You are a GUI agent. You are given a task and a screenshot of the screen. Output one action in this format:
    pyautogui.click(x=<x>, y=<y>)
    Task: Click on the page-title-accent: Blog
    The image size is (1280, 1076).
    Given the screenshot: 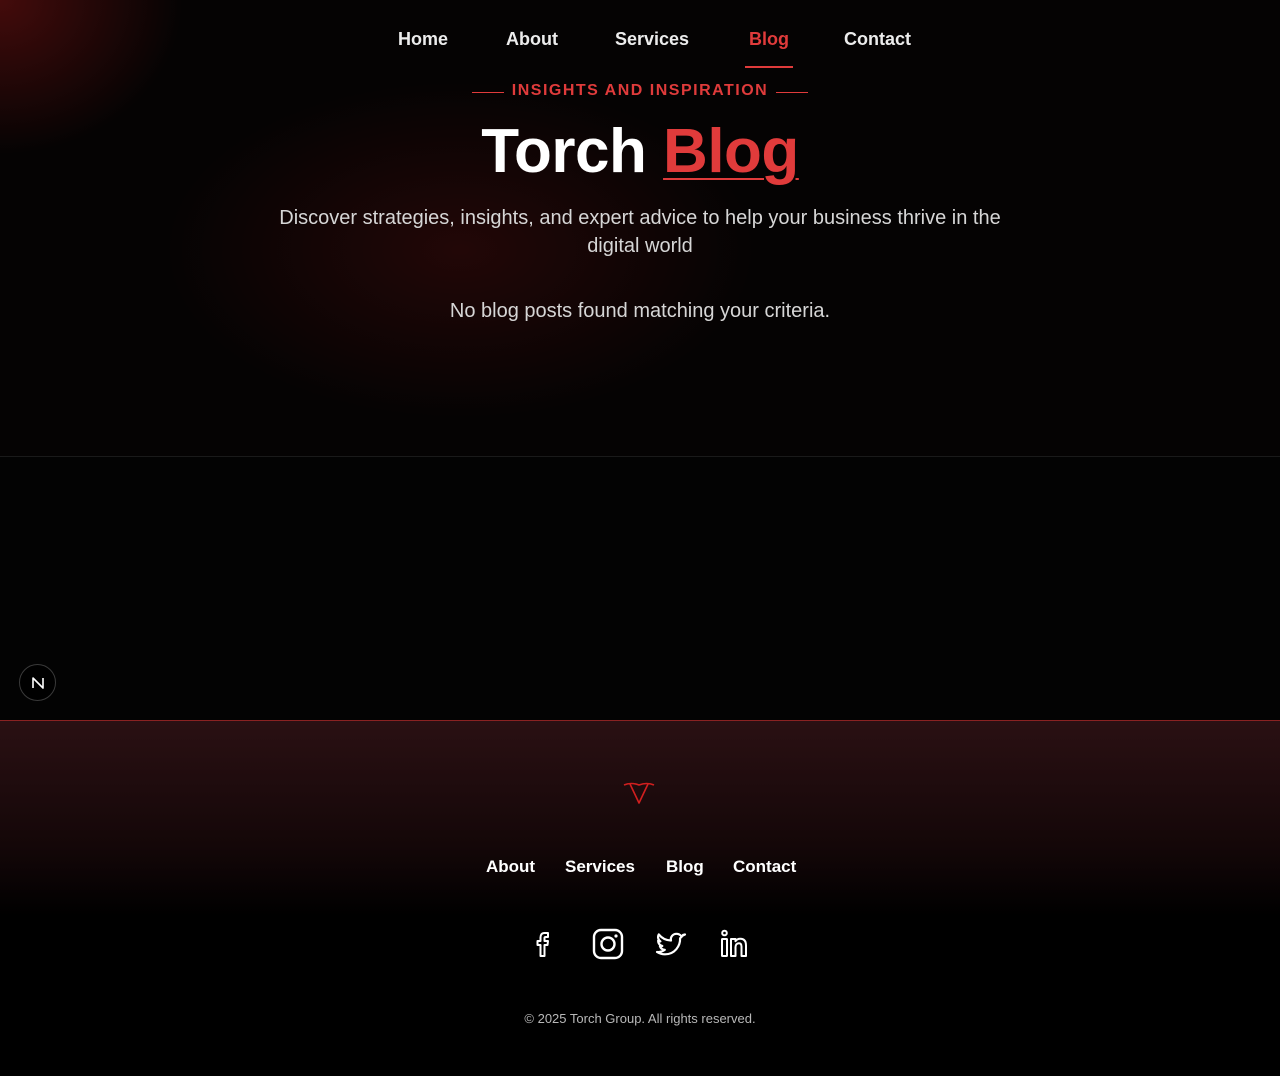 What is the action you would take?
    pyautogui.click(x=731, y=151)
    